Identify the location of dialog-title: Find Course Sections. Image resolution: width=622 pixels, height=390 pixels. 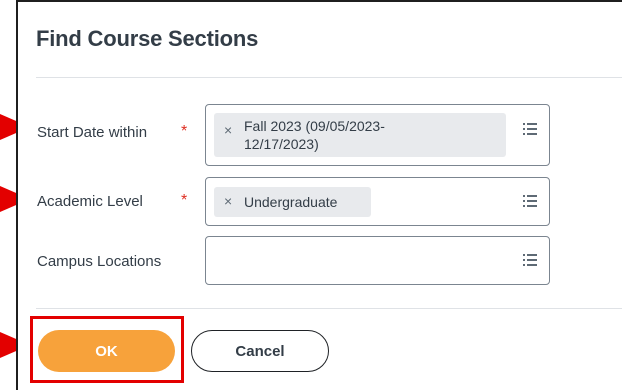
(147, 38).